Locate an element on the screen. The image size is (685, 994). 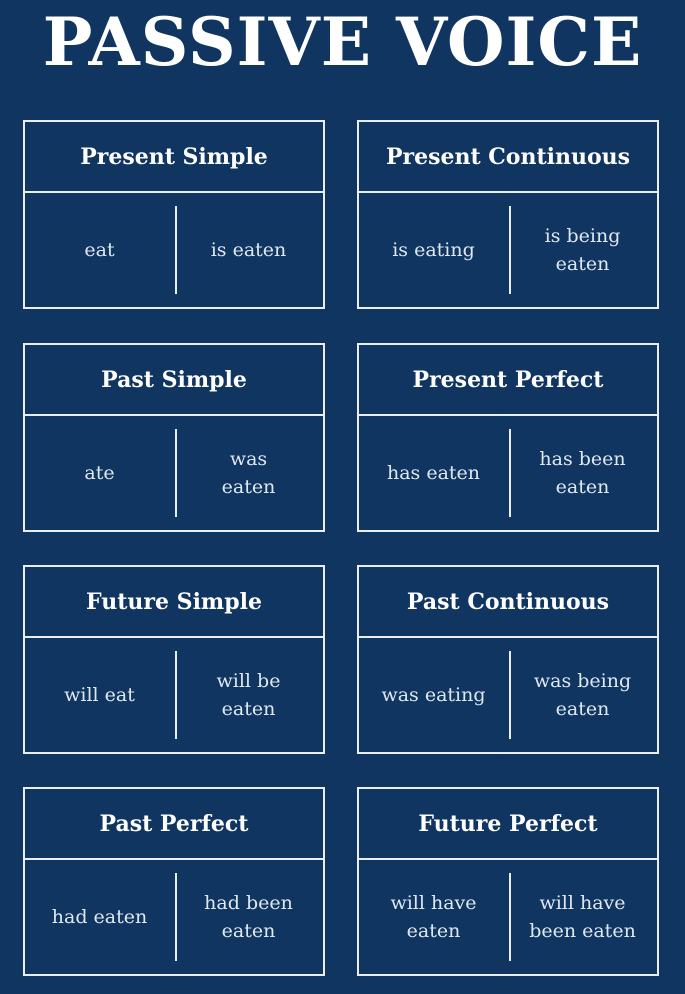
card-body: will have eaten will have been eaten is located at coordinates (508, 917).